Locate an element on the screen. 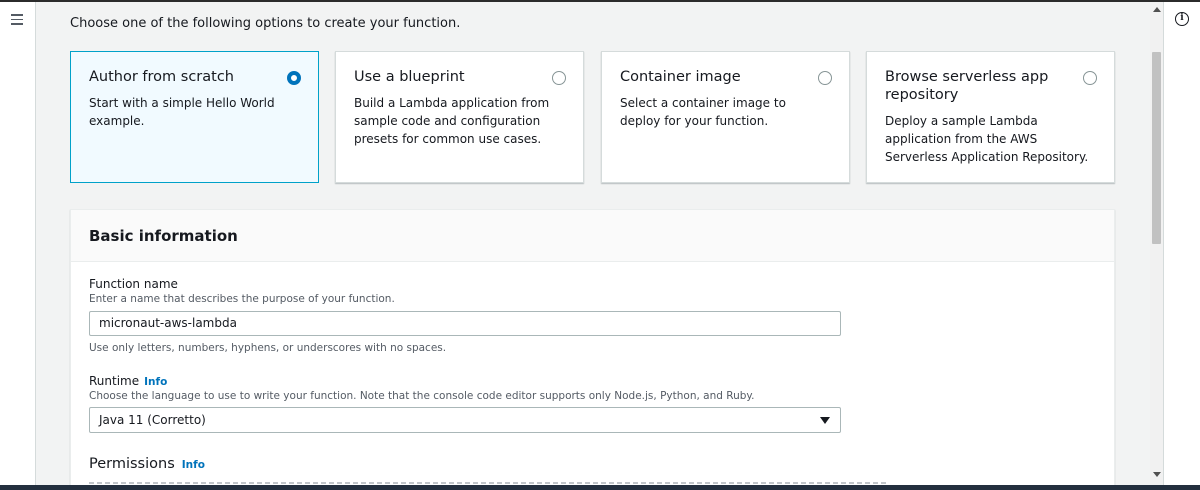  bottom-border is located at coordinates (600, 487).